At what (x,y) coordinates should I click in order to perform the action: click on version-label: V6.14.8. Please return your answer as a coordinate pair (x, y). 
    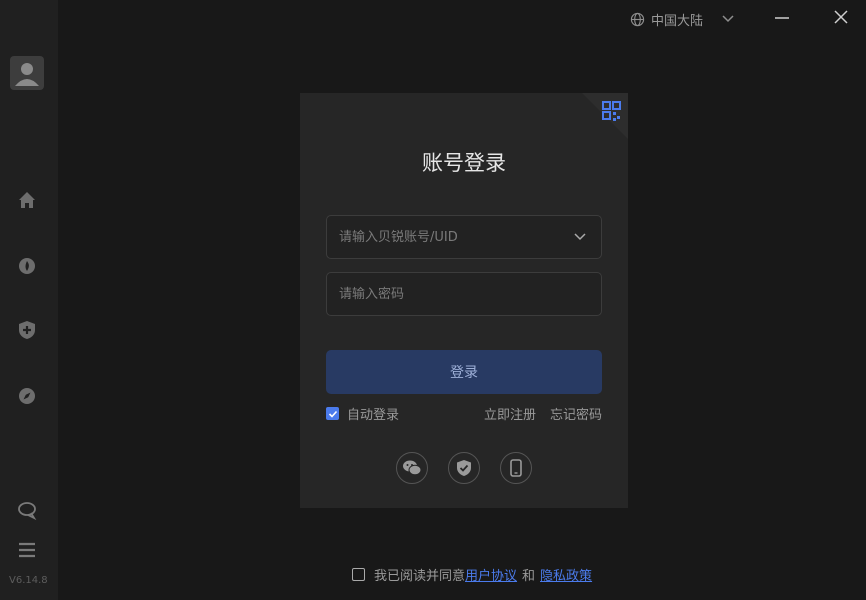
    Looking at the image, I should click on (28, 580).